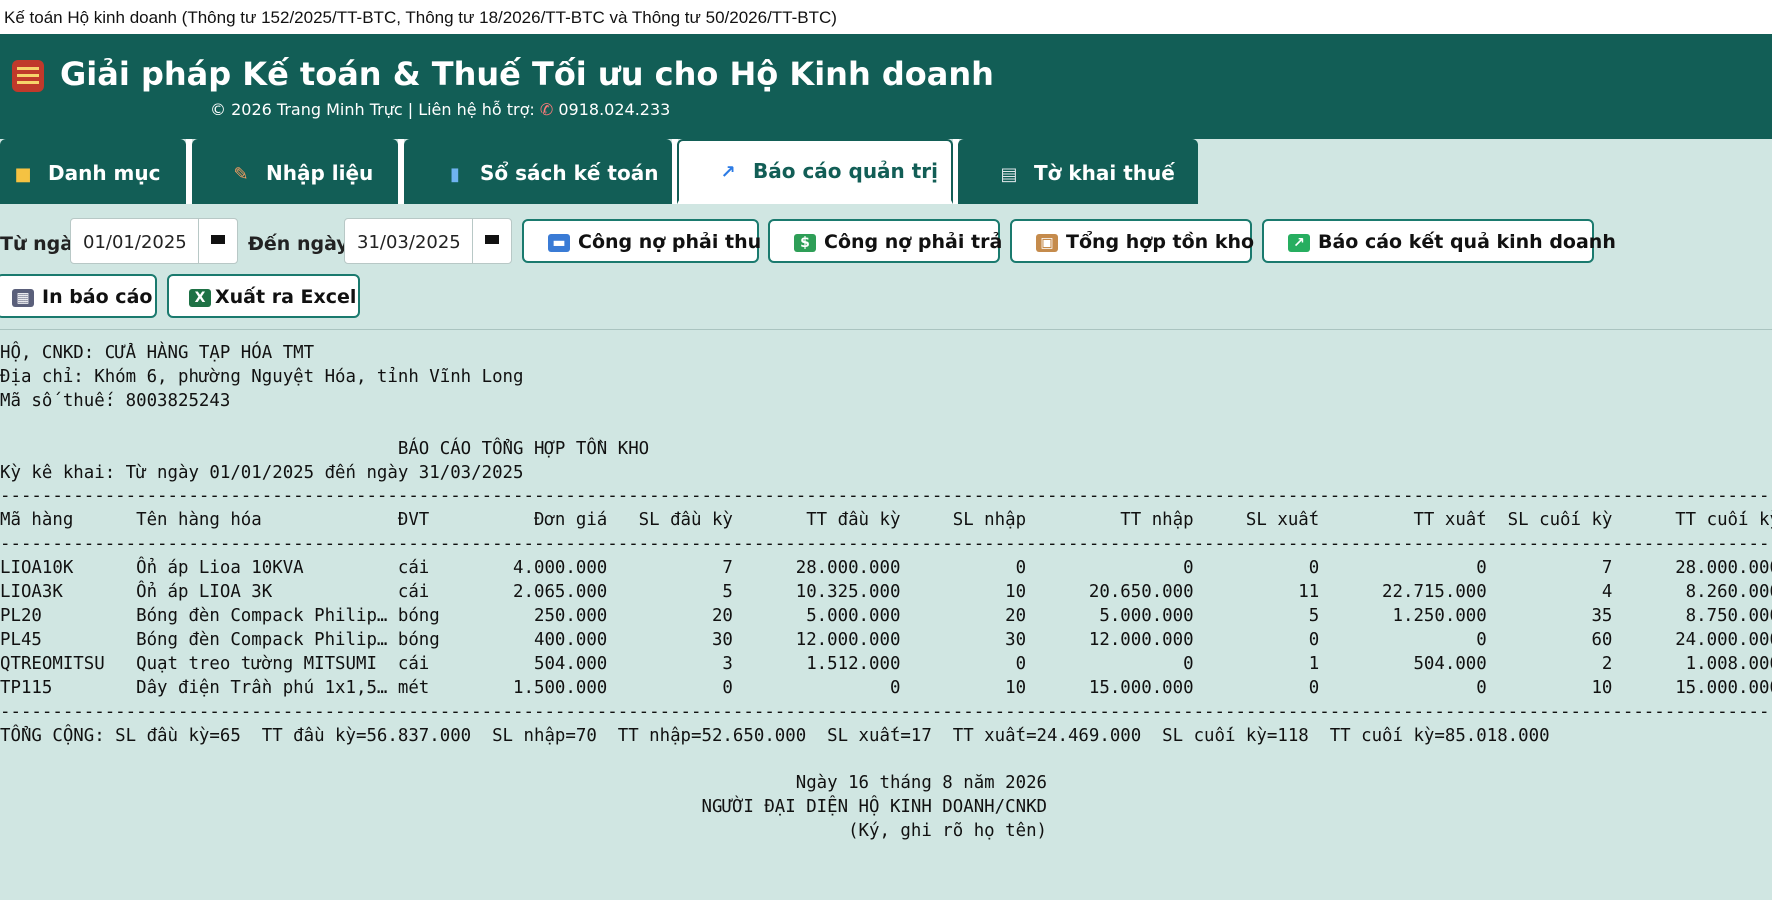 This screenshot has height=900, width=1772. What do you see at coordinates (805, 242) in the screenshot?
I see `money-icon: $` at bounding box center [805, 242].